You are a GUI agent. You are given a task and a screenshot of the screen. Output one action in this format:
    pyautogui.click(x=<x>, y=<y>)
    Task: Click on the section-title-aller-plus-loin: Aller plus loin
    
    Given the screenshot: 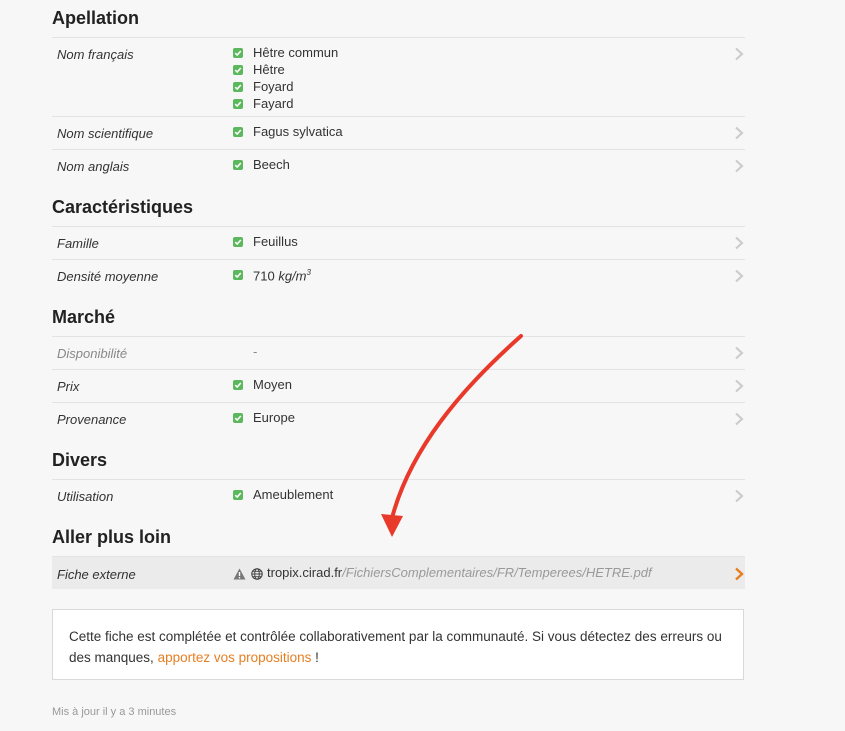 What is the action you would take?
    pyautogui.click(x=112, y=537)
    